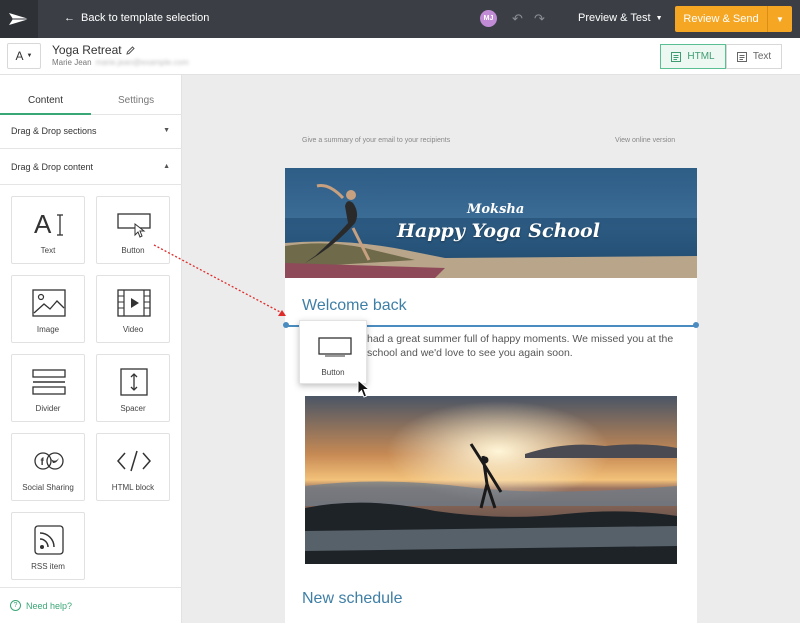 The image size is (800, 623). What do you see at coordinates (166, 166) in the screenshot?
I see `chevron-up-icon: ▲` at bounding box center [166, 166].